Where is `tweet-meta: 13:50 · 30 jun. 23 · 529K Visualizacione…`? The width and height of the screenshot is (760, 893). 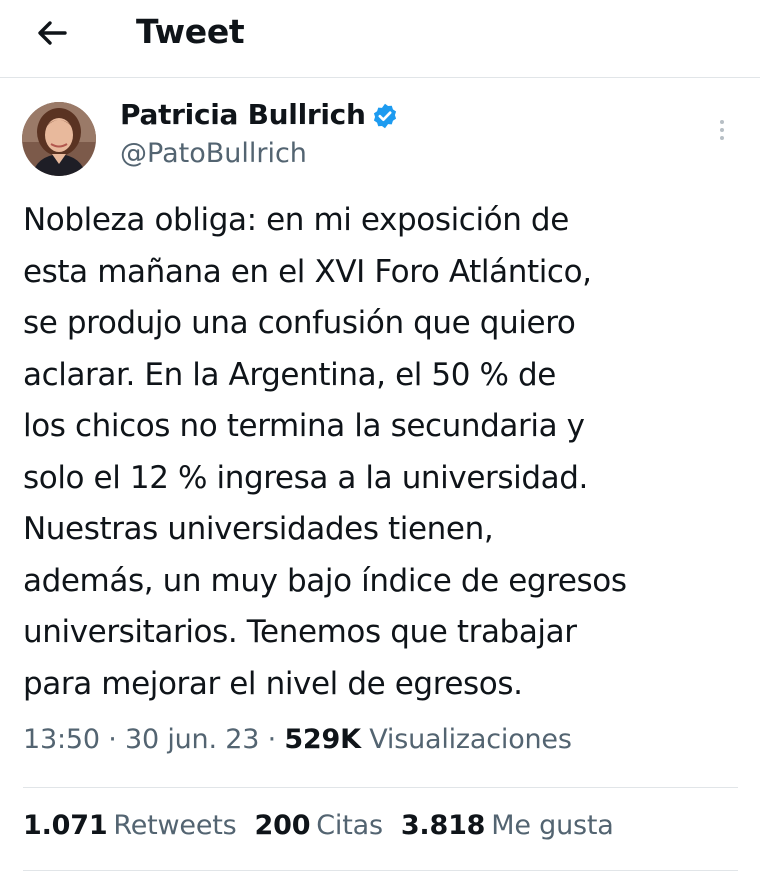 tweet-meta: 13:50 · 30 jun. 23 · 529K Visualizacione… is located at coordinates (297, 739).